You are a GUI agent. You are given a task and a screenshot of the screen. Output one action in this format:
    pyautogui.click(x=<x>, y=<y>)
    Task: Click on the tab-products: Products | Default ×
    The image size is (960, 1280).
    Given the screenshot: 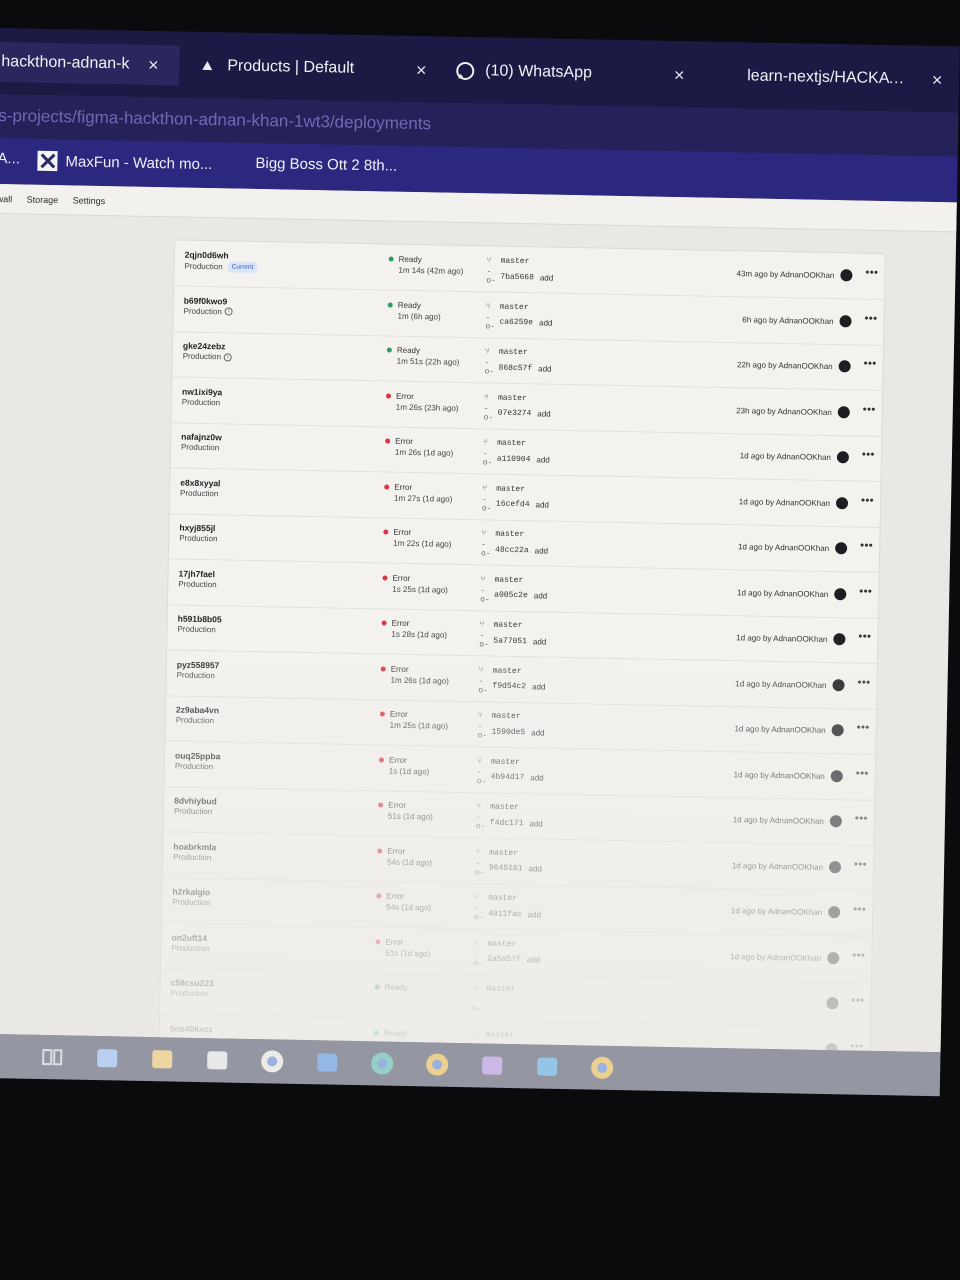 What is the action you would take?
    pyautogui.click(x=314, y=68)
    